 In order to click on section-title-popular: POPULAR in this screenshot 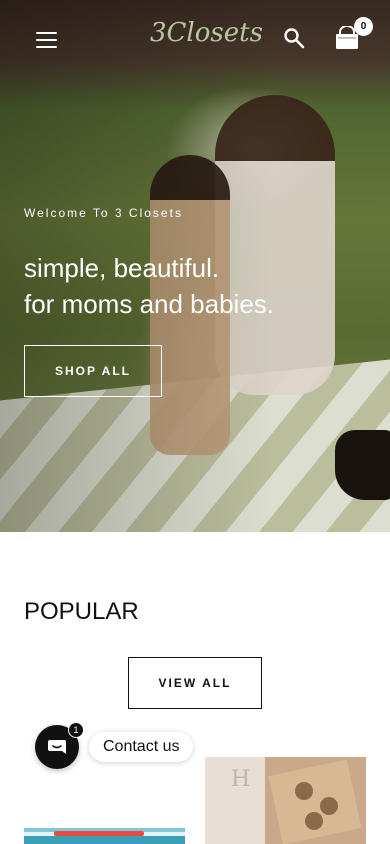, I will do `click(81, 611)`.